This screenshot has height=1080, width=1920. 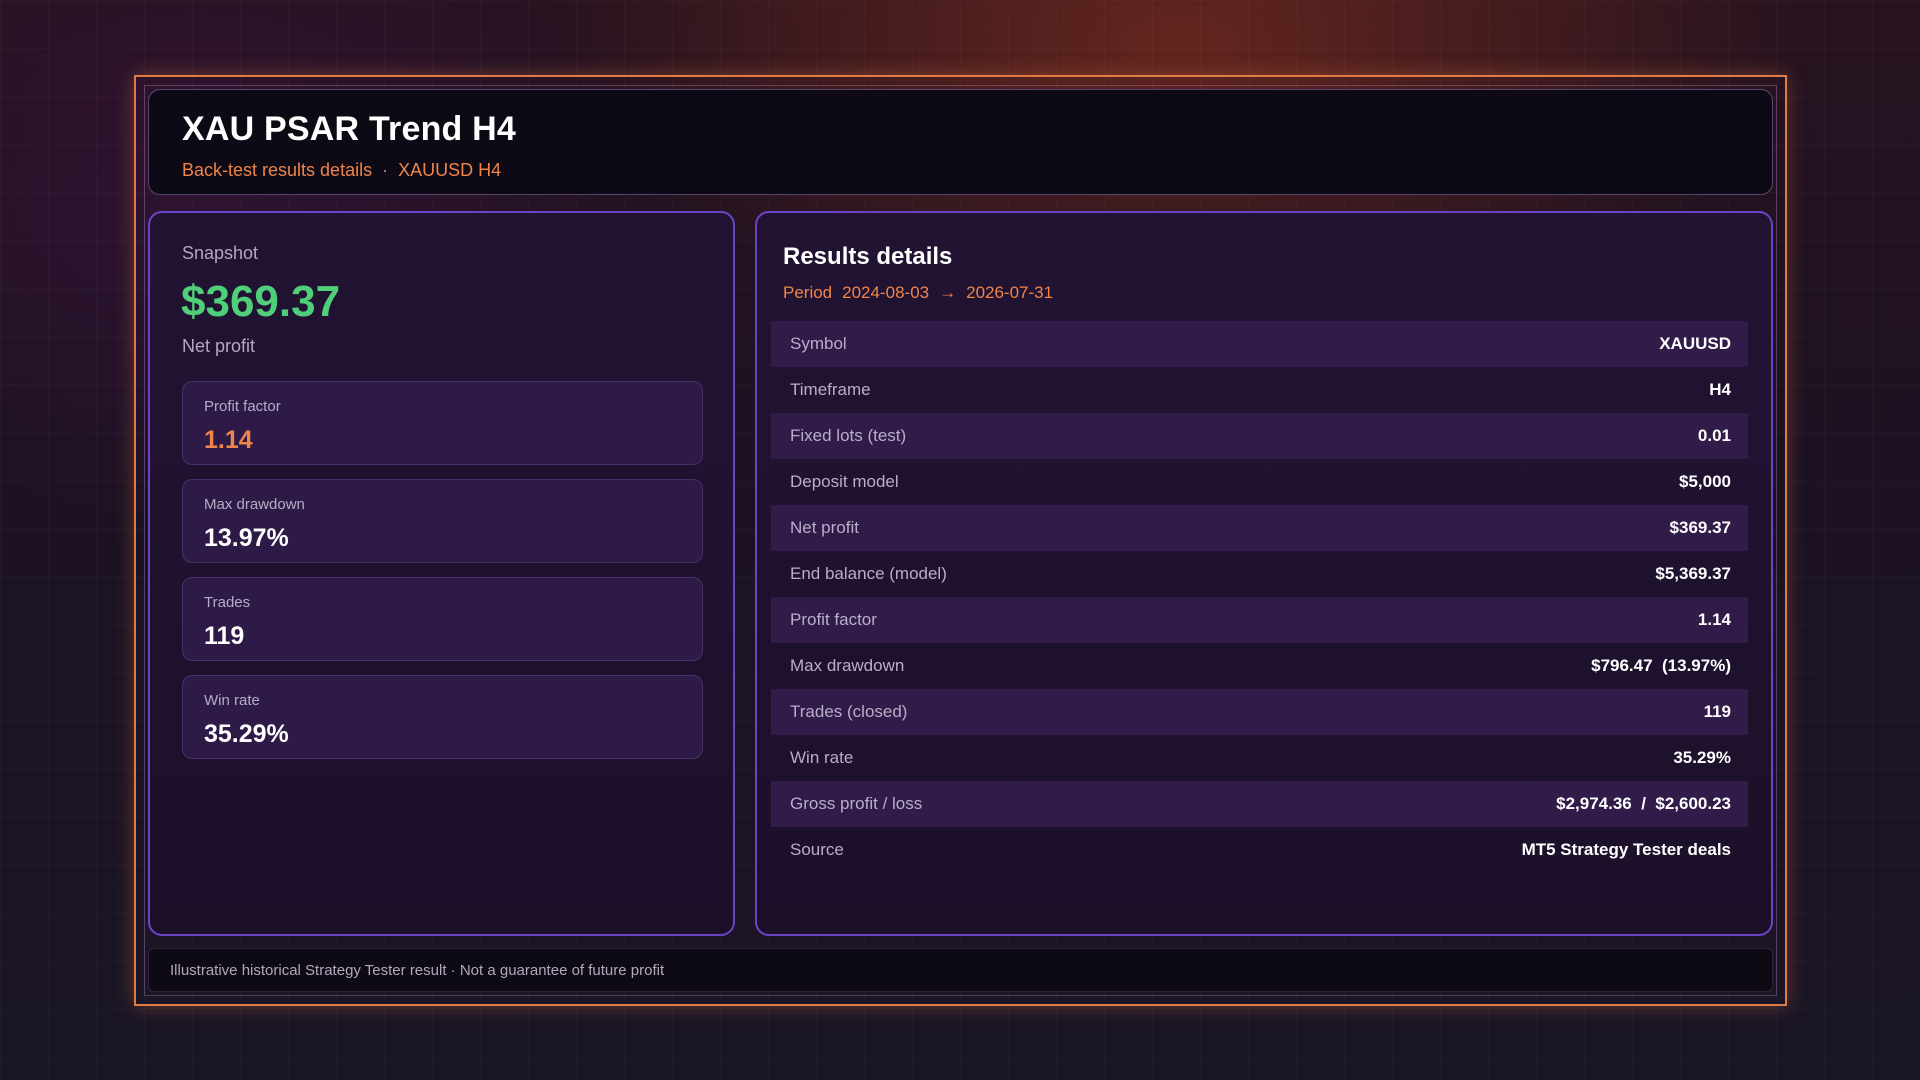 I want to click on row-key: Symbol, so click(x=818, y=343).